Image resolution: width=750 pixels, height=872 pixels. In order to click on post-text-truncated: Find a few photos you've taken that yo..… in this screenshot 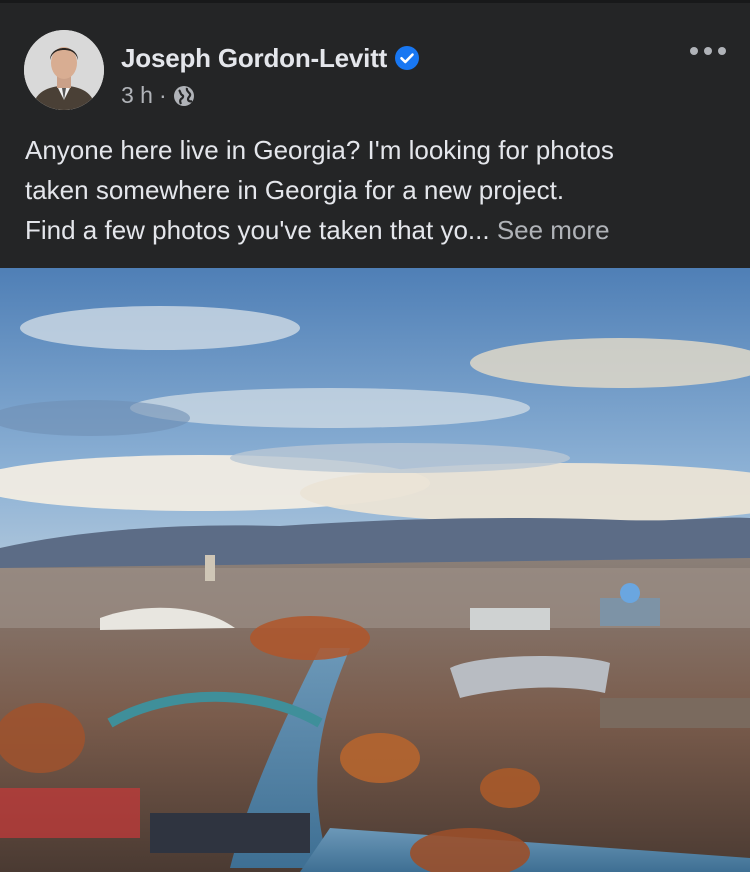, I will do `click(257, 230)`.